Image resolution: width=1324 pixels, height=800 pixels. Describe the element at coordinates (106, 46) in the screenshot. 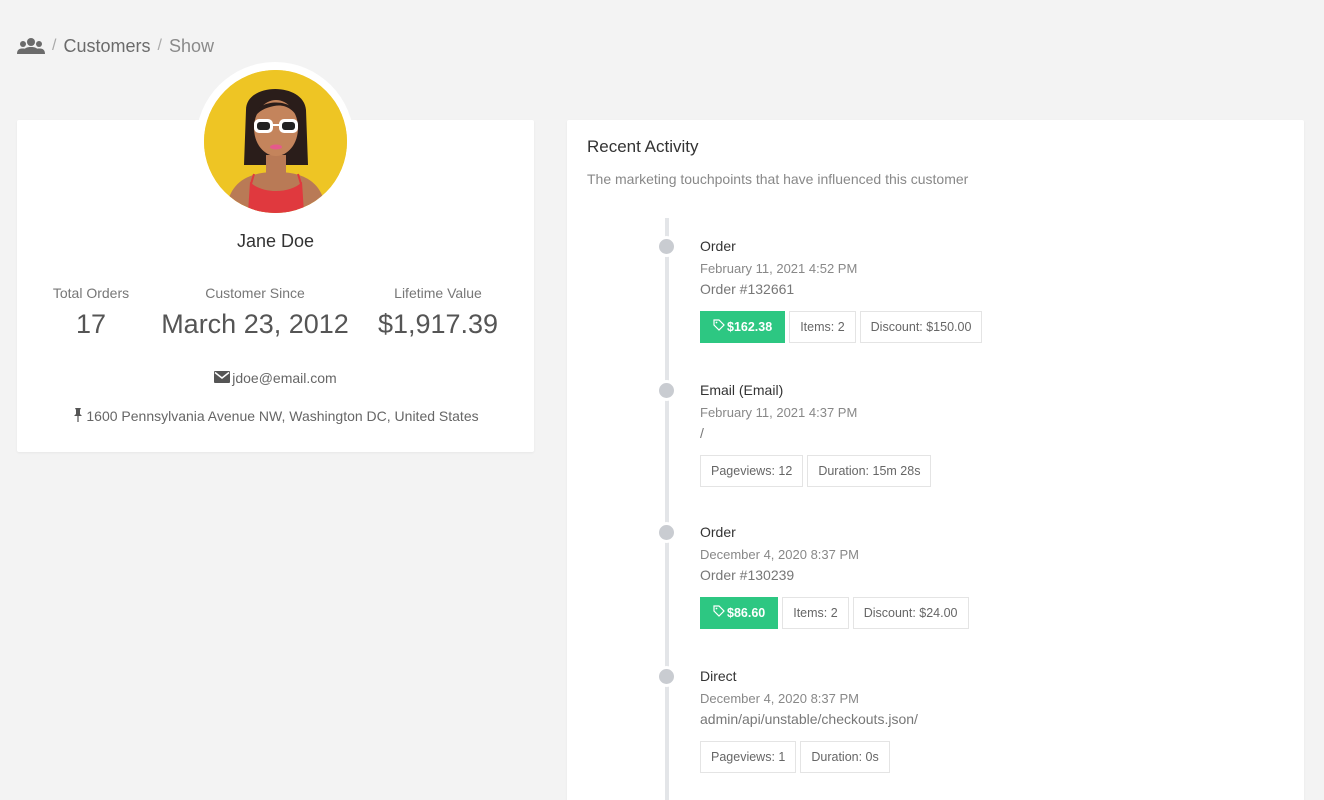

I see `breadcrumb-customers-link: Customers` at that location.